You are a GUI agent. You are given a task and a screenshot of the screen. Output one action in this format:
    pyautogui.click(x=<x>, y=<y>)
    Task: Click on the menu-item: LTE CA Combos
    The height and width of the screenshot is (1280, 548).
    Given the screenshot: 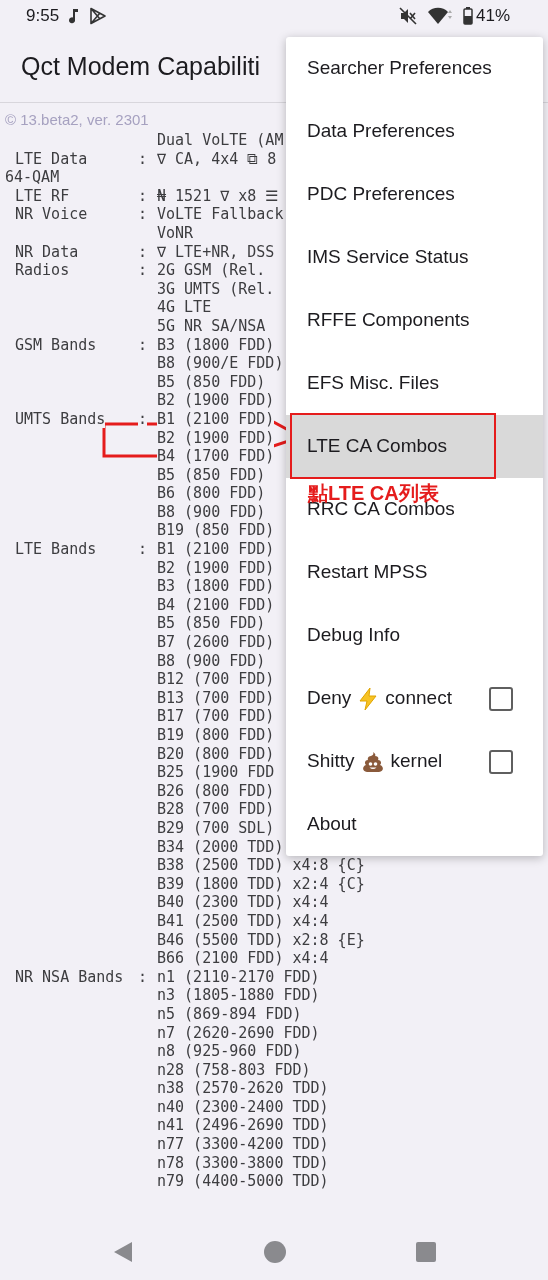 What is the action you would take?
    pyautogui.click(x=414, y=446)
    